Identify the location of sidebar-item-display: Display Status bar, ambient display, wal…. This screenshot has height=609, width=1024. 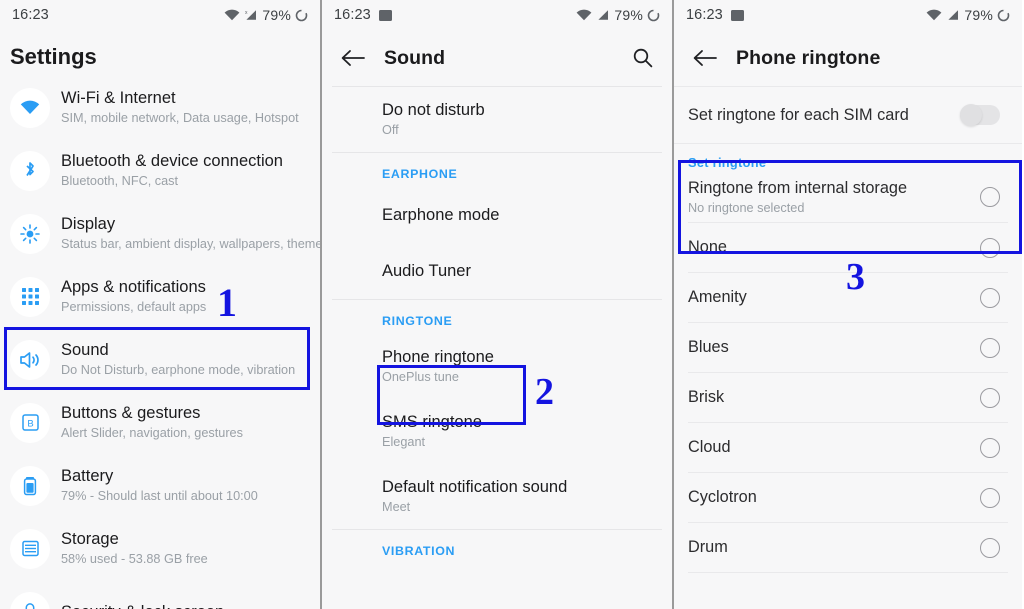
(160, 233).